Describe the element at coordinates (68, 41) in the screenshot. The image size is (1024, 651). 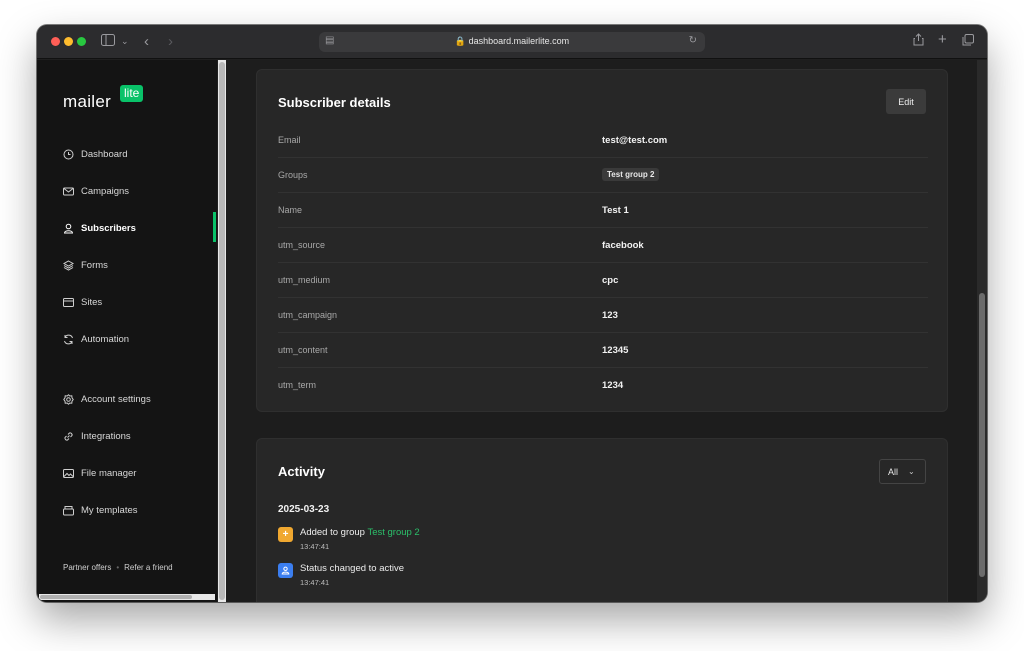
I see `minimize-window-button` at that location.